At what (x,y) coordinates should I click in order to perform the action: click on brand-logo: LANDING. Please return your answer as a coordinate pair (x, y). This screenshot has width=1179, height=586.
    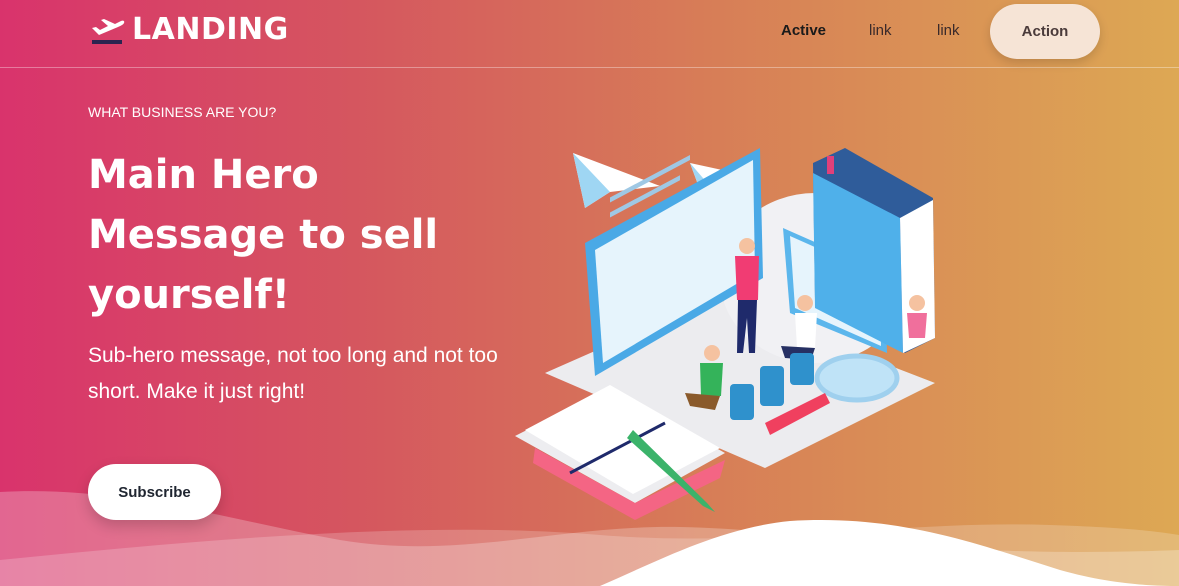
    Looking at the image, I should click on (189, 29).